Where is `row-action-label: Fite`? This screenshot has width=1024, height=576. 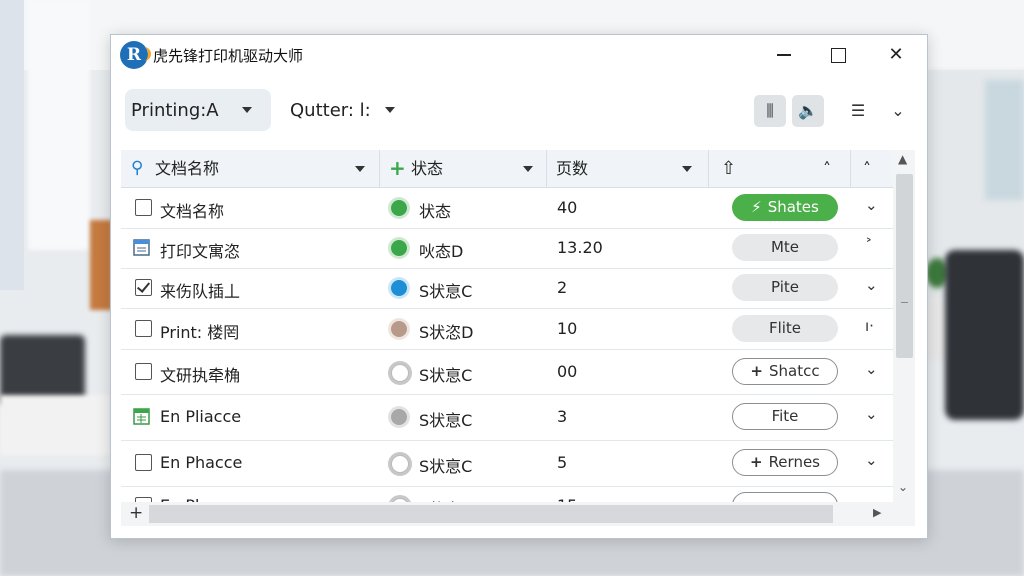
row-action-label: Fite is located at coordinates (785, 416).